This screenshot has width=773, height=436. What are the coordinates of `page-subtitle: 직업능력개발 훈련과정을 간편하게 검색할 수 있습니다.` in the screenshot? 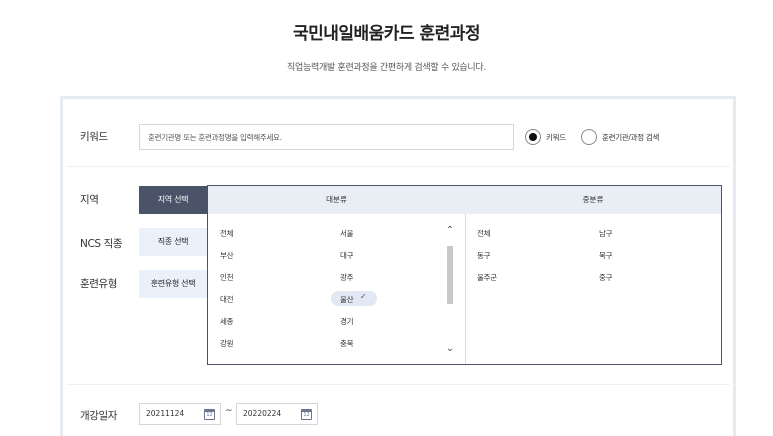 It's located at (386, 68).